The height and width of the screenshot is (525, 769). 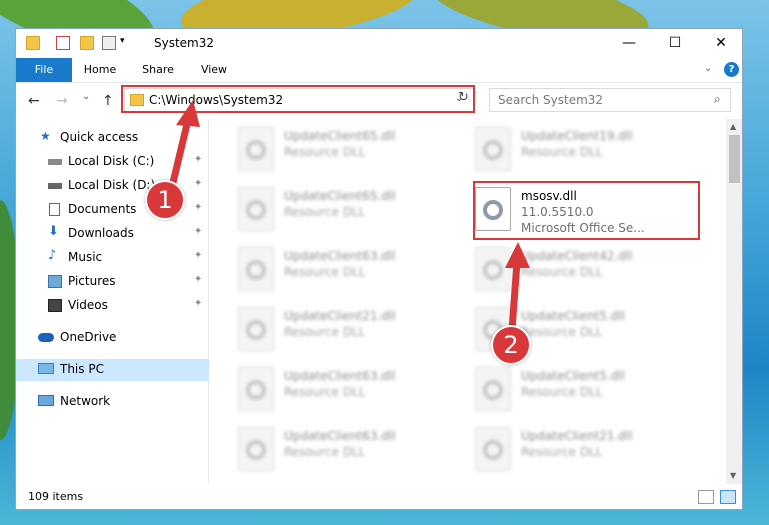 What do you see at coordinates (165, 200) in the screenshot?
I see `step-badge-1: 1` at bounding box center [165, 200].